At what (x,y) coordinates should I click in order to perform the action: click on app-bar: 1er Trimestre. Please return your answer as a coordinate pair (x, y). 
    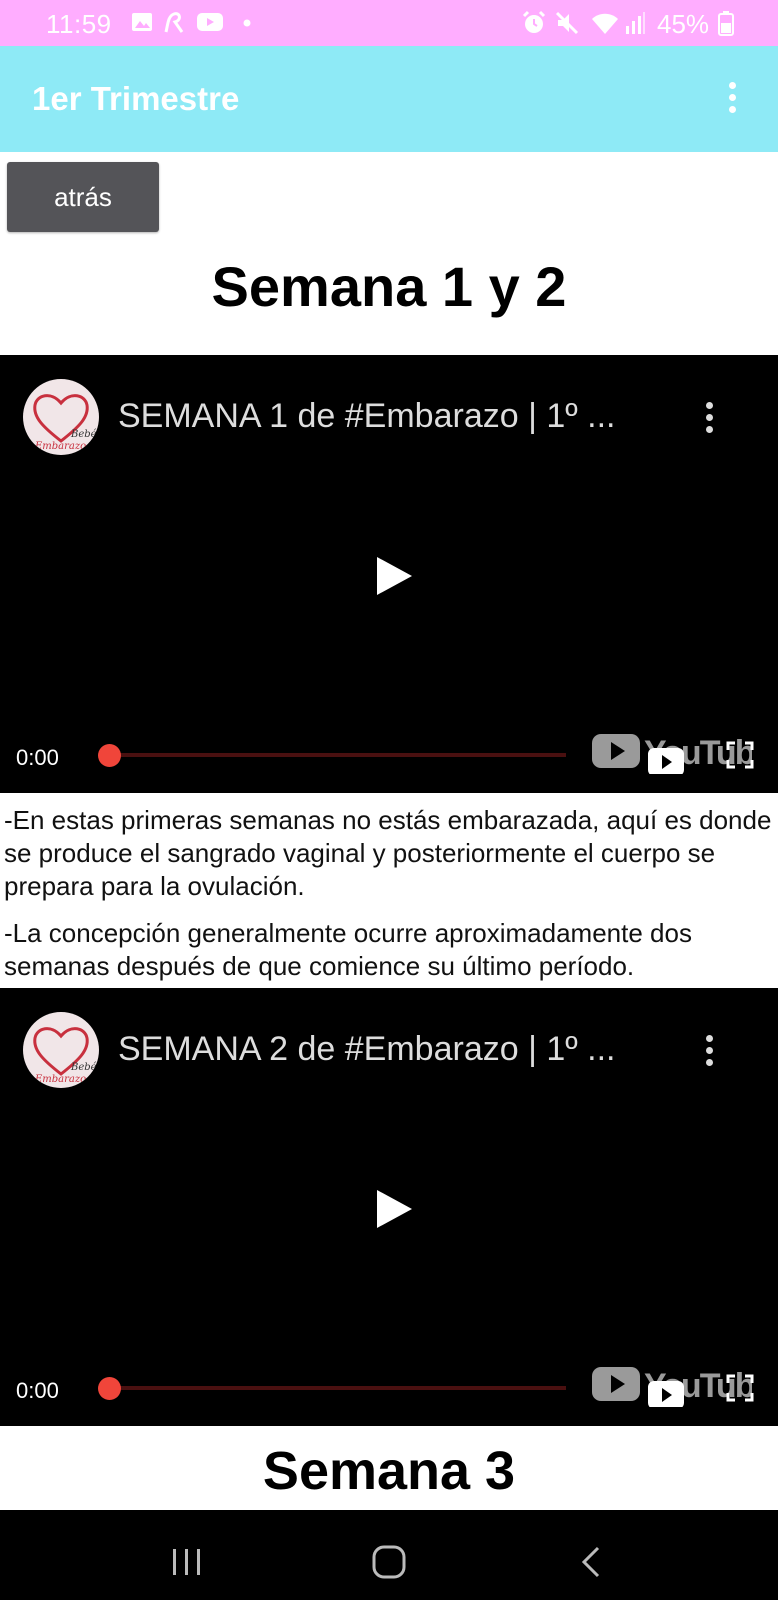
    Looking at the image, I should click on (389, 99).